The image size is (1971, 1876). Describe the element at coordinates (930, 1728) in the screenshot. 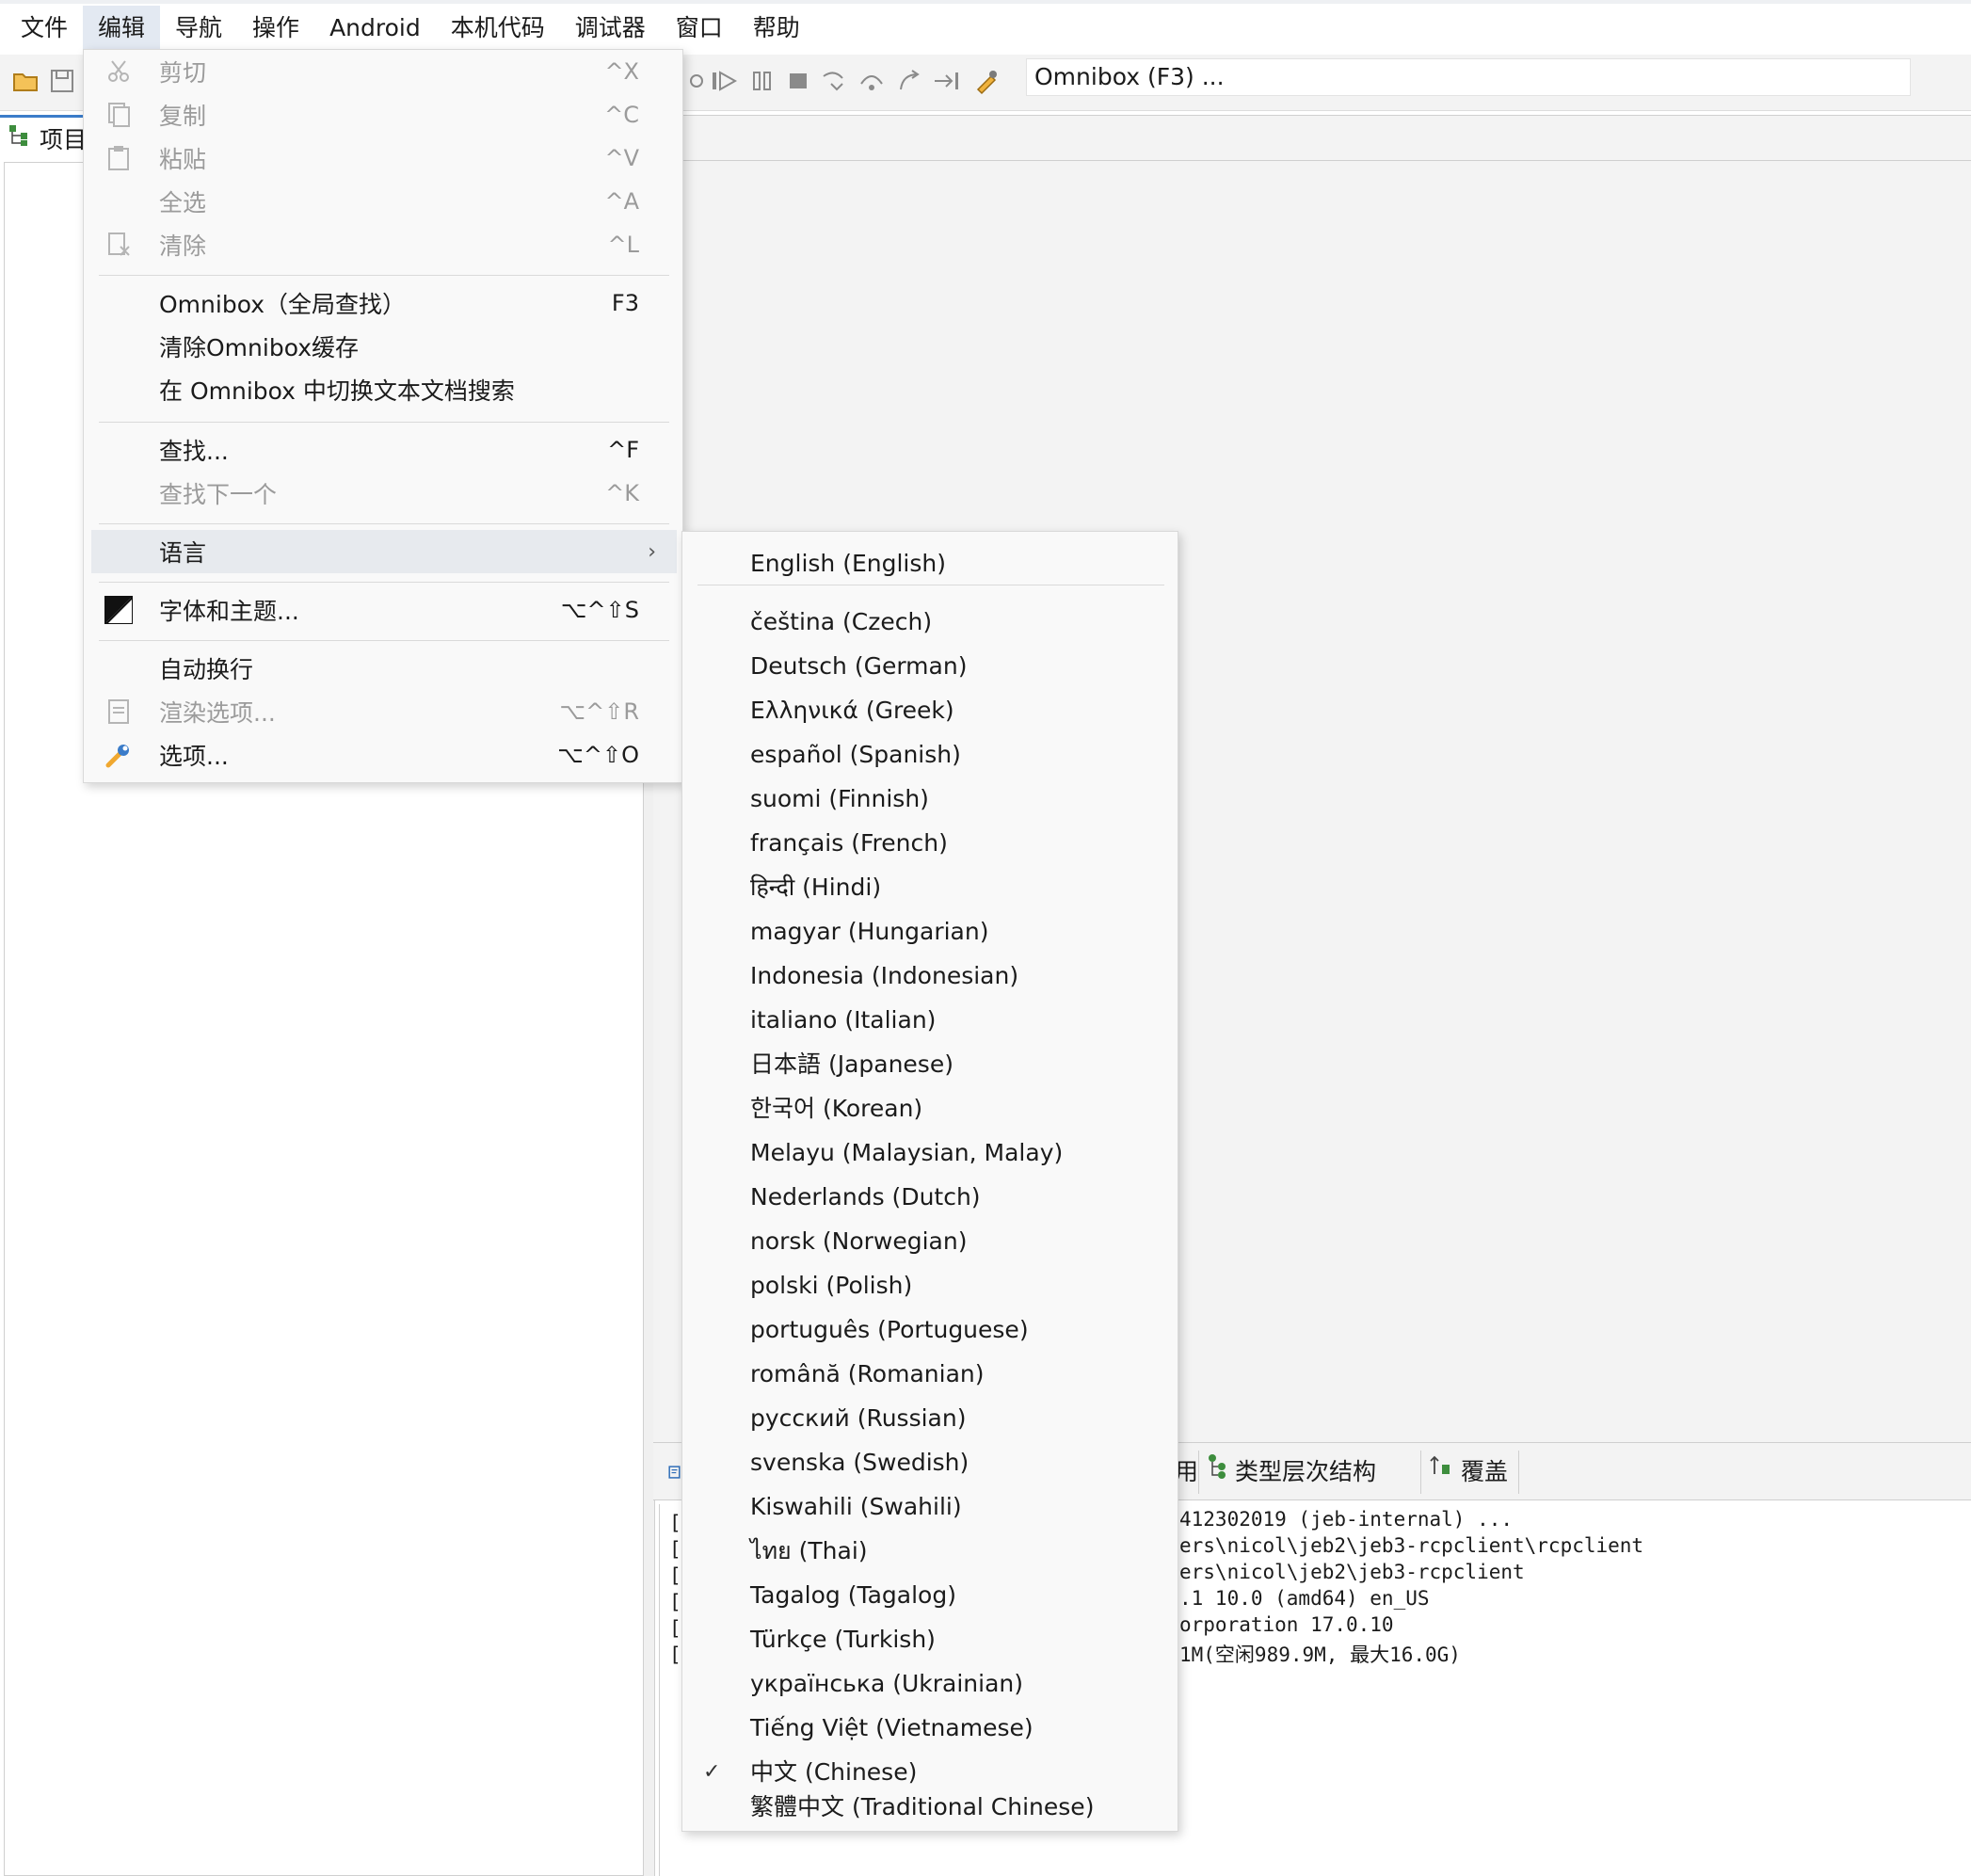

I see `language-item-vietnamese: Tiếng Việt (Vietnamese)` at that location.